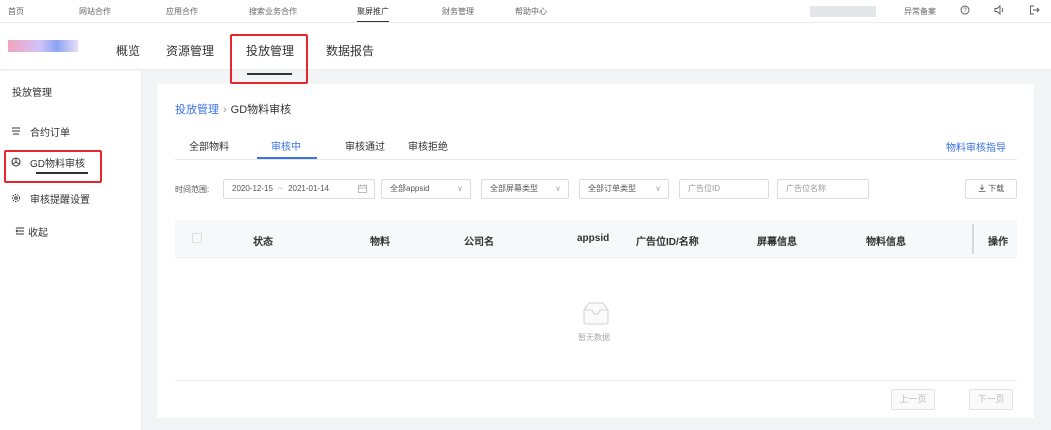  What do you see at coordinates (596, 380) in the screenshot?
I see `table-bottom-border` at bounding box center [596, 380].